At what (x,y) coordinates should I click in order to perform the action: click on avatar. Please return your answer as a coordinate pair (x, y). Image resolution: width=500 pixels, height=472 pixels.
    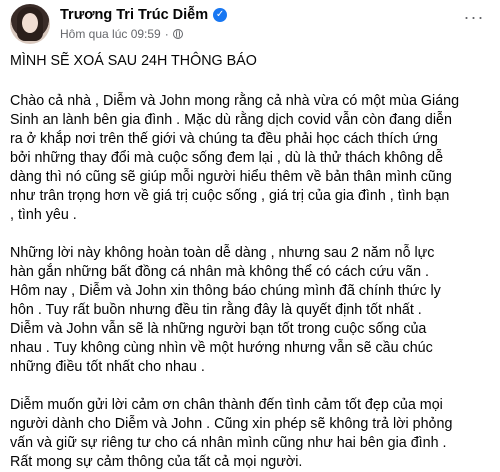
    Looking at the image, I should click on (30, 24).